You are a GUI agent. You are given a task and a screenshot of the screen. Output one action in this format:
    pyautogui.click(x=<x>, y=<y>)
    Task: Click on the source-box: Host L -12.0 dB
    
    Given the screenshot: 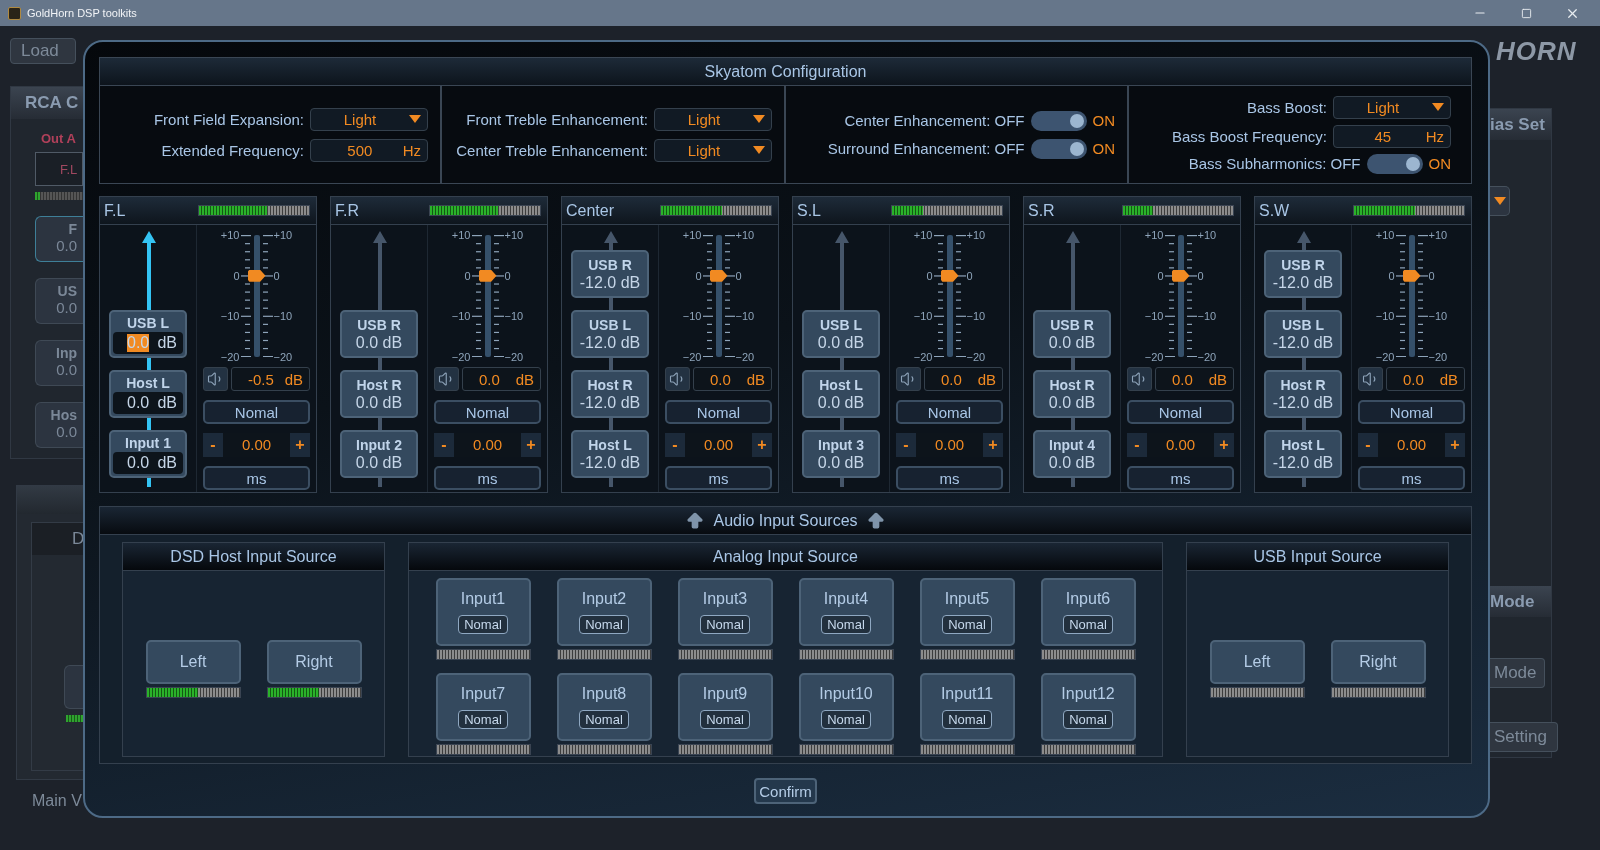 What is the action you would take?
    pyautogui.click(x=1303, y=454)
    